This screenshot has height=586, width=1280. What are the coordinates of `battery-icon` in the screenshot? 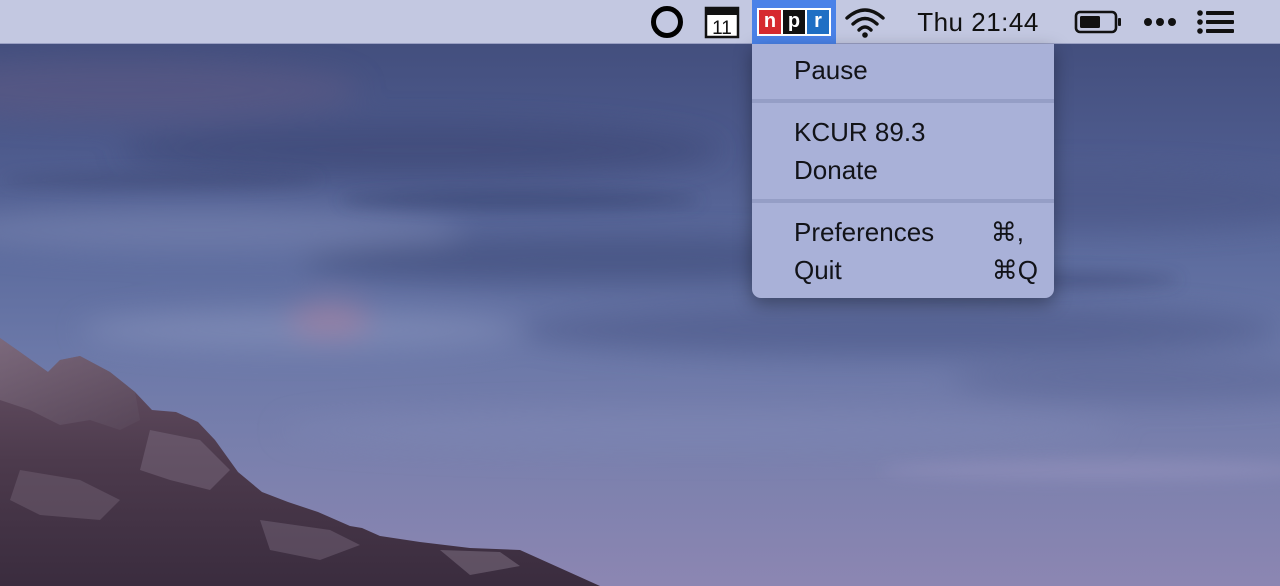 It's located at (1097, 22).